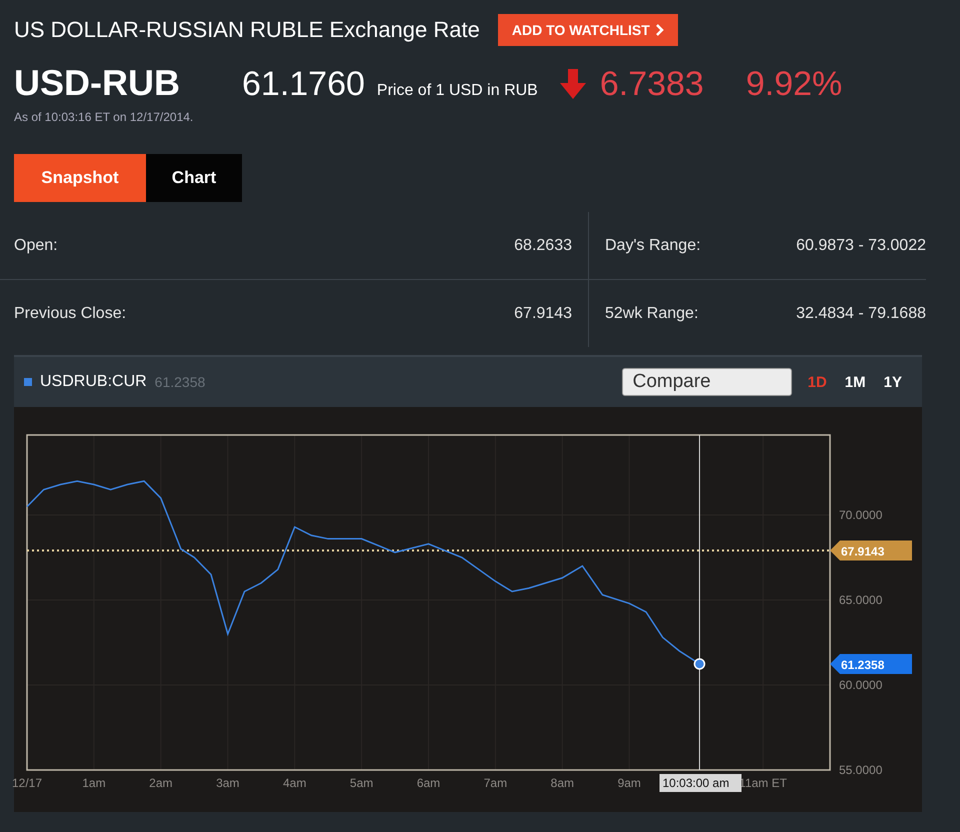  I want to click on ref-line-label: 67.9143, so click(863, 551).